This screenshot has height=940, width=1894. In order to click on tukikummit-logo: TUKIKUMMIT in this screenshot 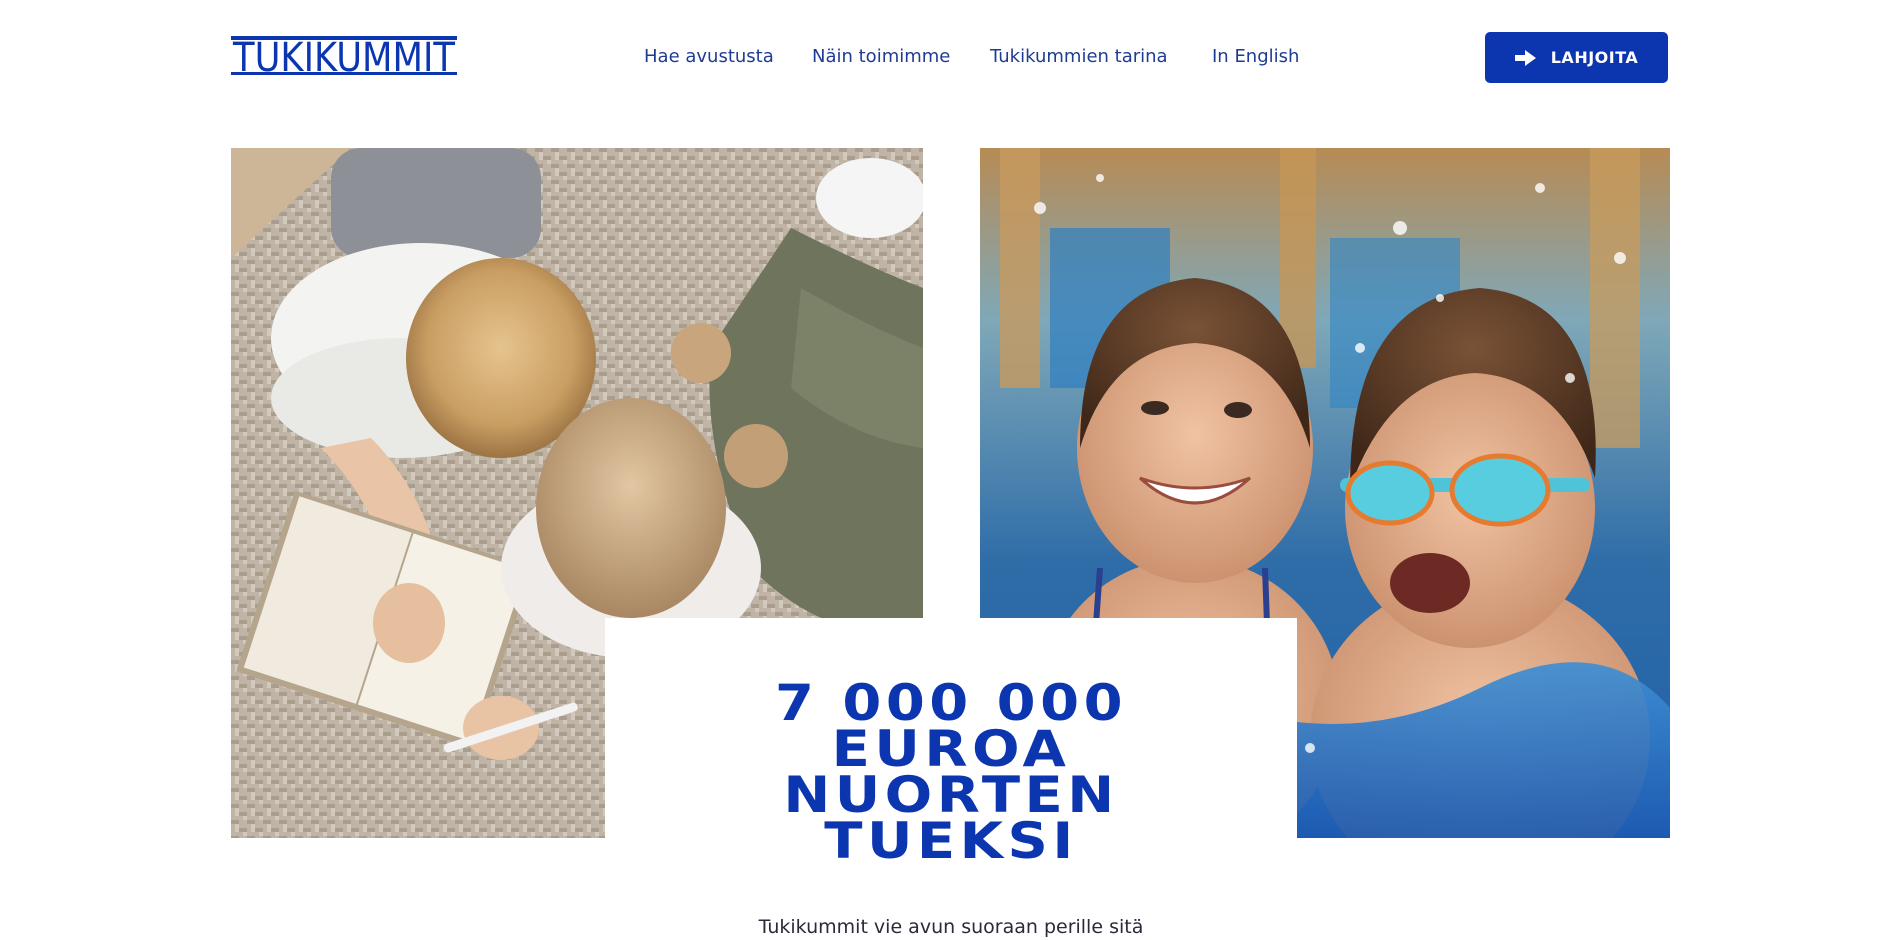, I will do `click(344, 56)`.